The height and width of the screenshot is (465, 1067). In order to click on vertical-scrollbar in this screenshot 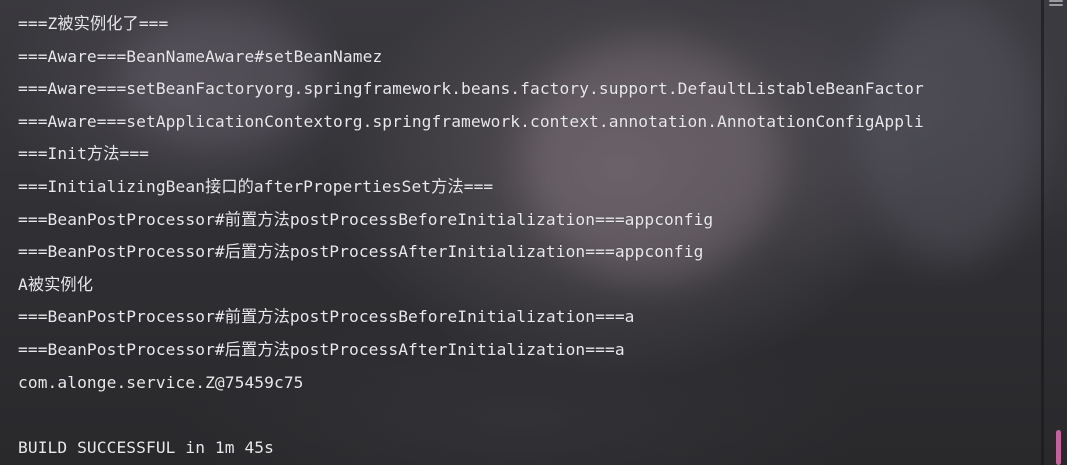, I will do `click(1054, 232)`.